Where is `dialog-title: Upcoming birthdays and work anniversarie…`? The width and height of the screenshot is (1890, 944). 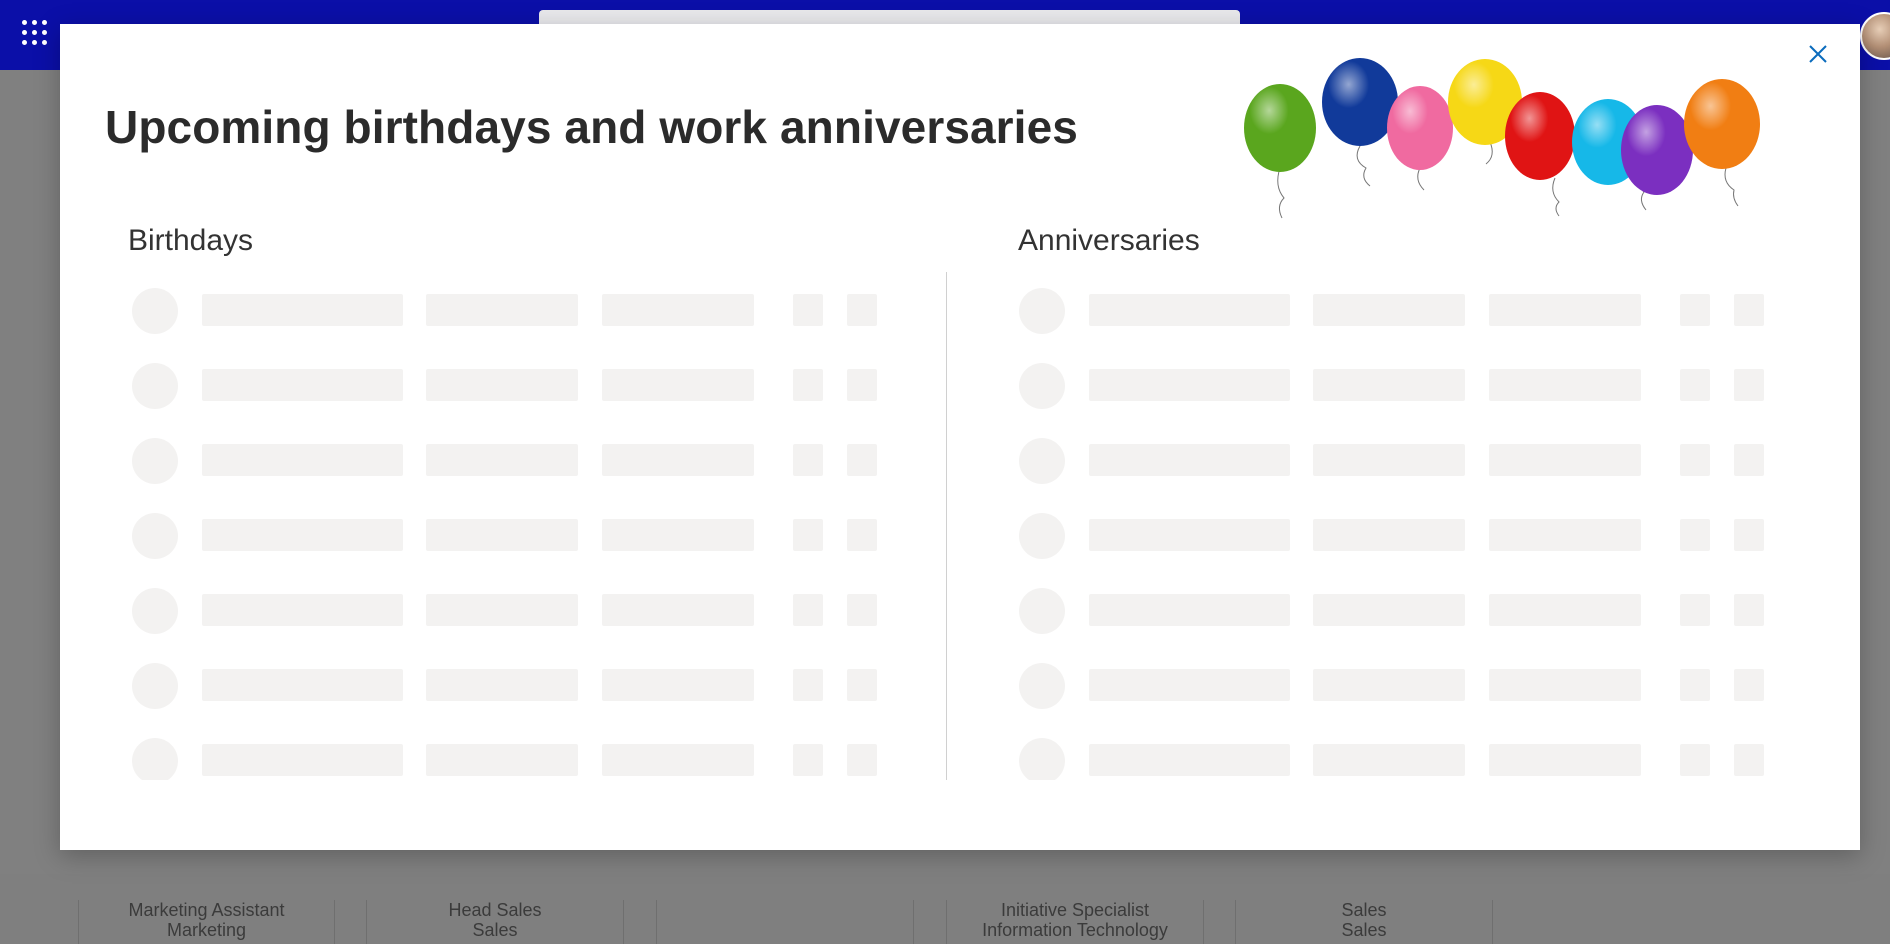 dialog-title: Upcoming birthdays and work anniversarie… is located at coordinates (591, 127).